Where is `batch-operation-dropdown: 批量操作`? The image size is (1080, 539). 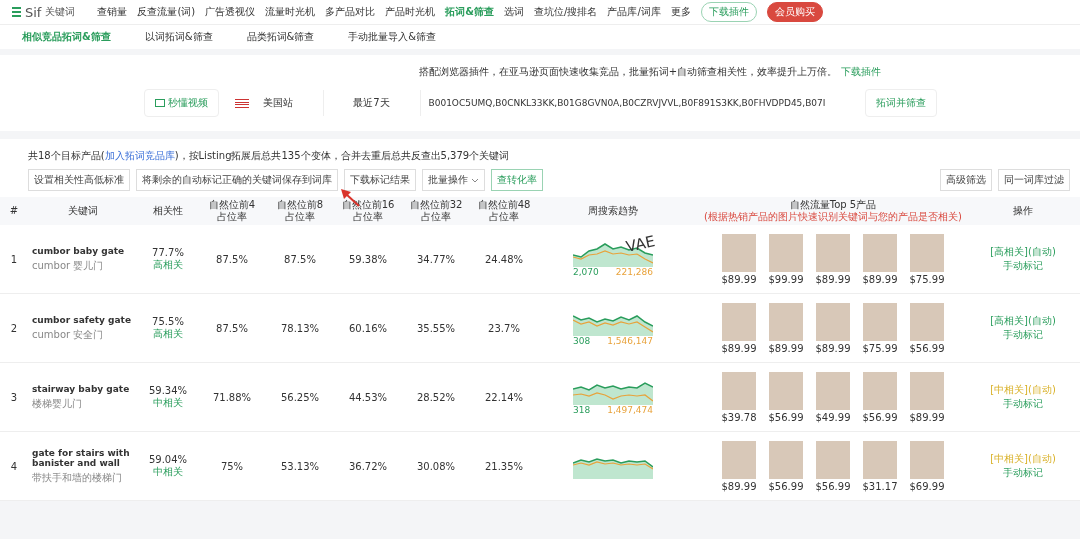 batch-operation-dropdown: 批量操作 is located at coordinates (454, 180).